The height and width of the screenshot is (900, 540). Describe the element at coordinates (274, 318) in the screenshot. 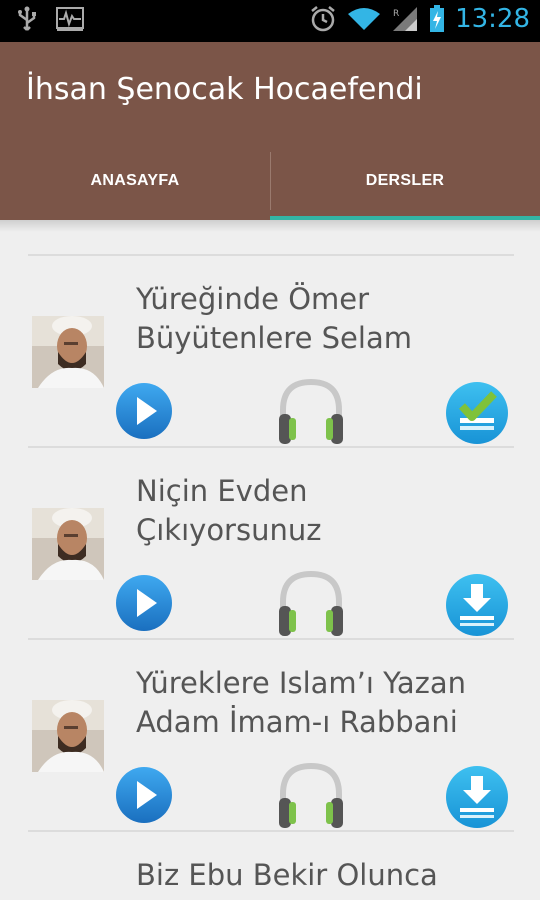

I see `lesson-title: Yüreğinde Ömer Büyütenlere Selam` at that location.